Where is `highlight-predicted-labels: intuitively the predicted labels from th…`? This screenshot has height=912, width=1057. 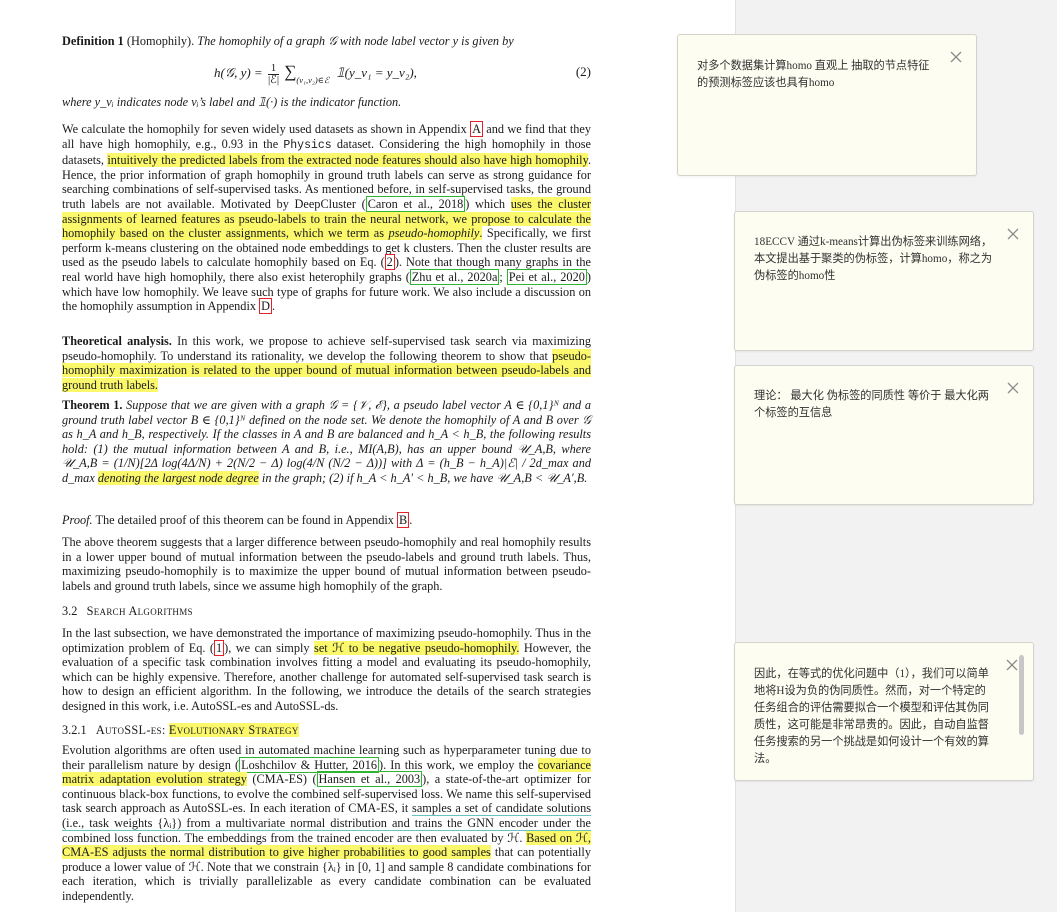
highlight-predicted-labels: intuitively the predicted labels from th… is located at coordinates (347, 160).